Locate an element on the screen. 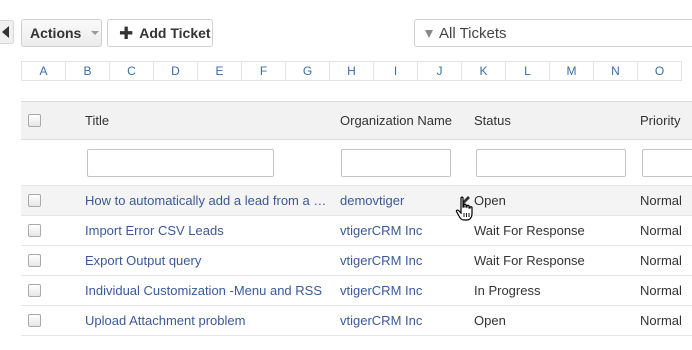 The height and width of the screenshot is (350, 692). sidebar-collapse-toggle is located at coordinates (7, 32).